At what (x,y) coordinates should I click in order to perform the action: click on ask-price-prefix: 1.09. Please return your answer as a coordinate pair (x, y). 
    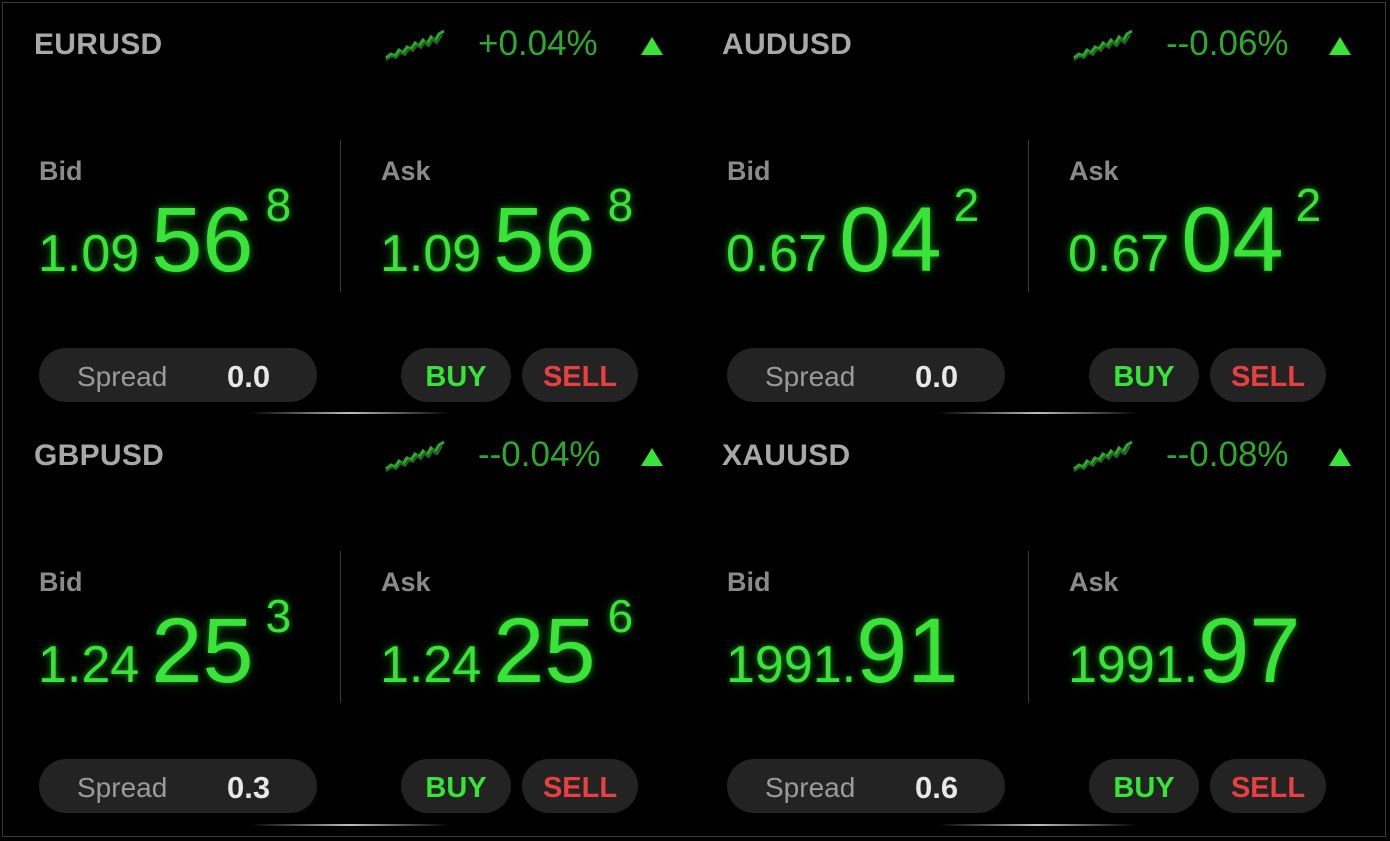
    Looking at the image, I should click on (431, 254).